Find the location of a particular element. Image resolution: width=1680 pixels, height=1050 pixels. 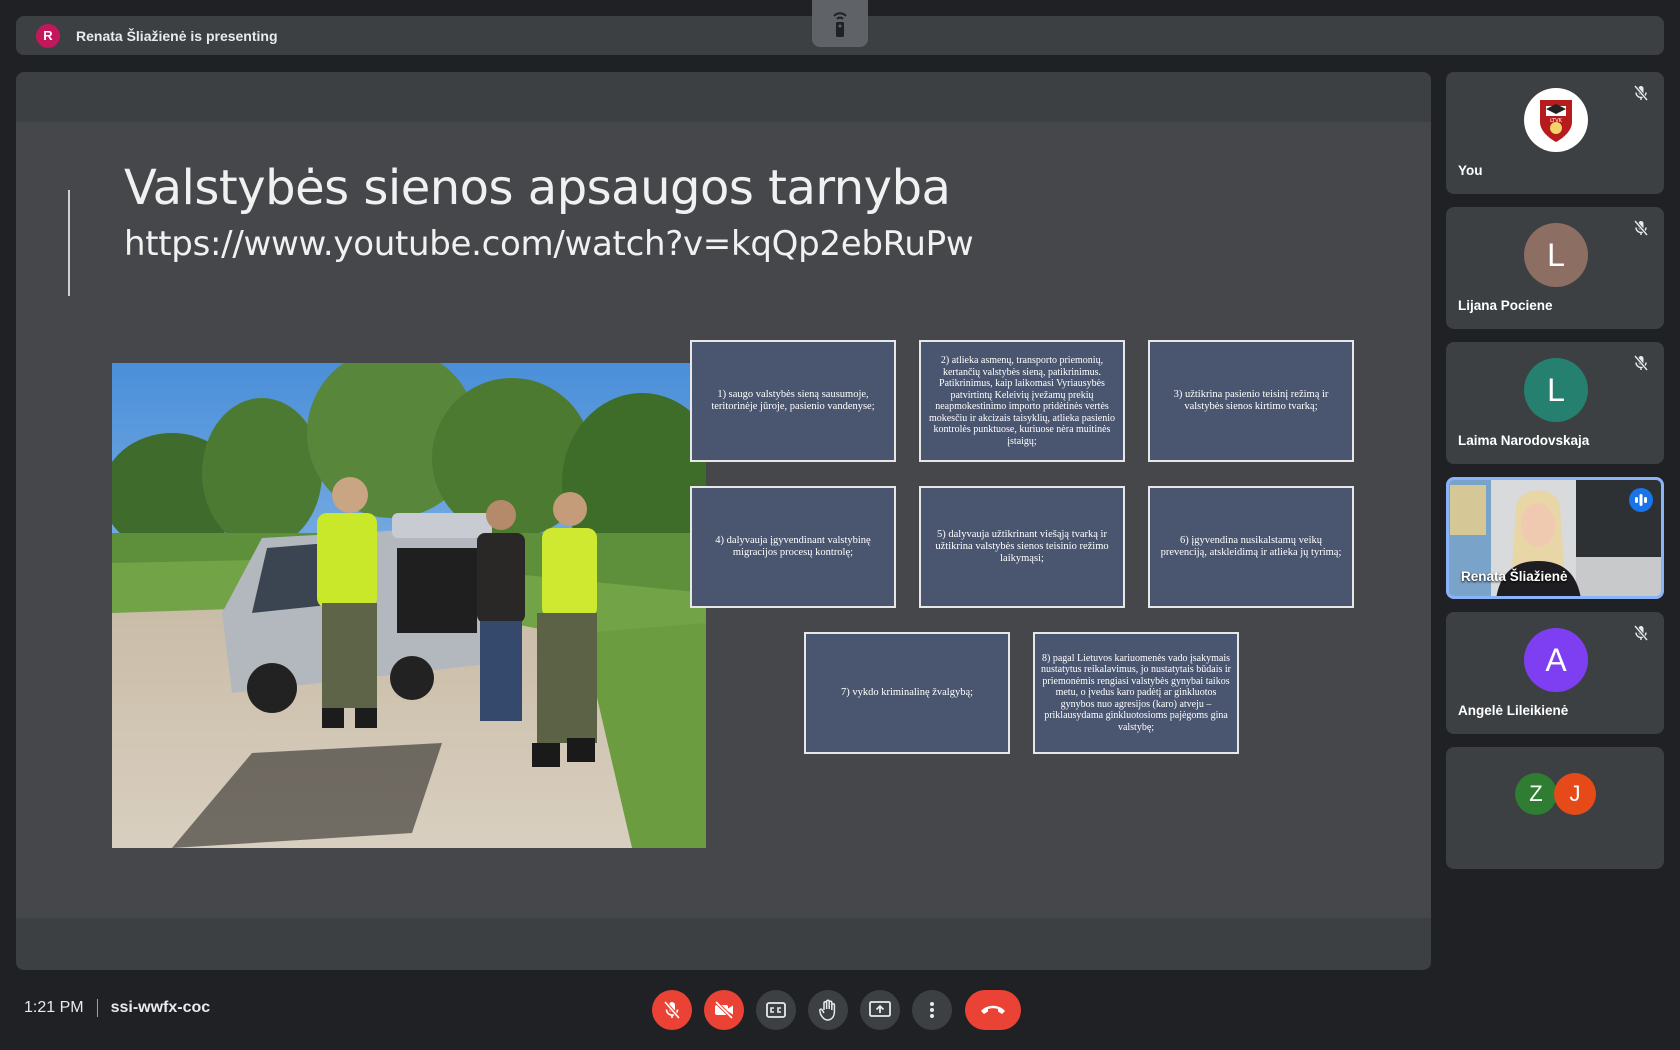

participant-name: Renata Šliažienė is located at coordinates (1514, 576).